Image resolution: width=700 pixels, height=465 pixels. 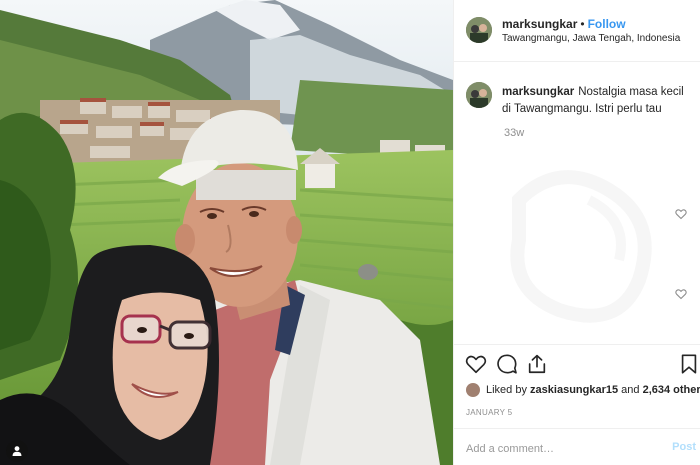 I want to click on comment-input, so click(x=561, y=449).